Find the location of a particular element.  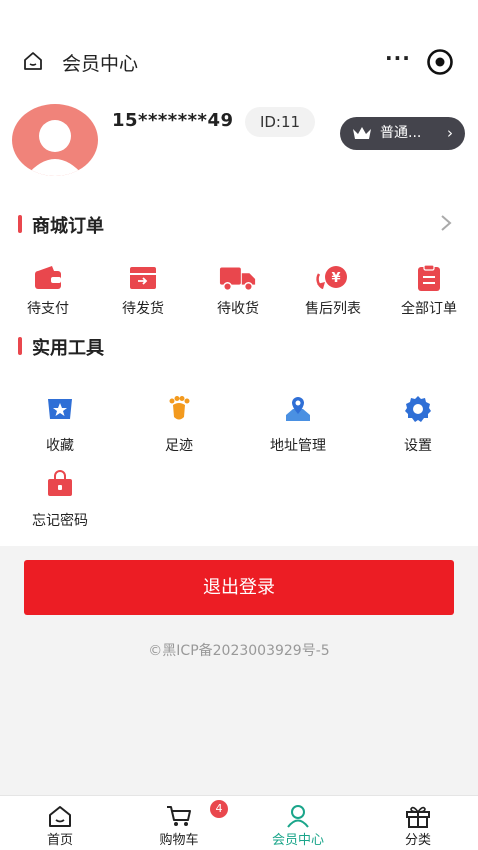

tab-member-center: 会员中心 is located at coordinates (298, 826).